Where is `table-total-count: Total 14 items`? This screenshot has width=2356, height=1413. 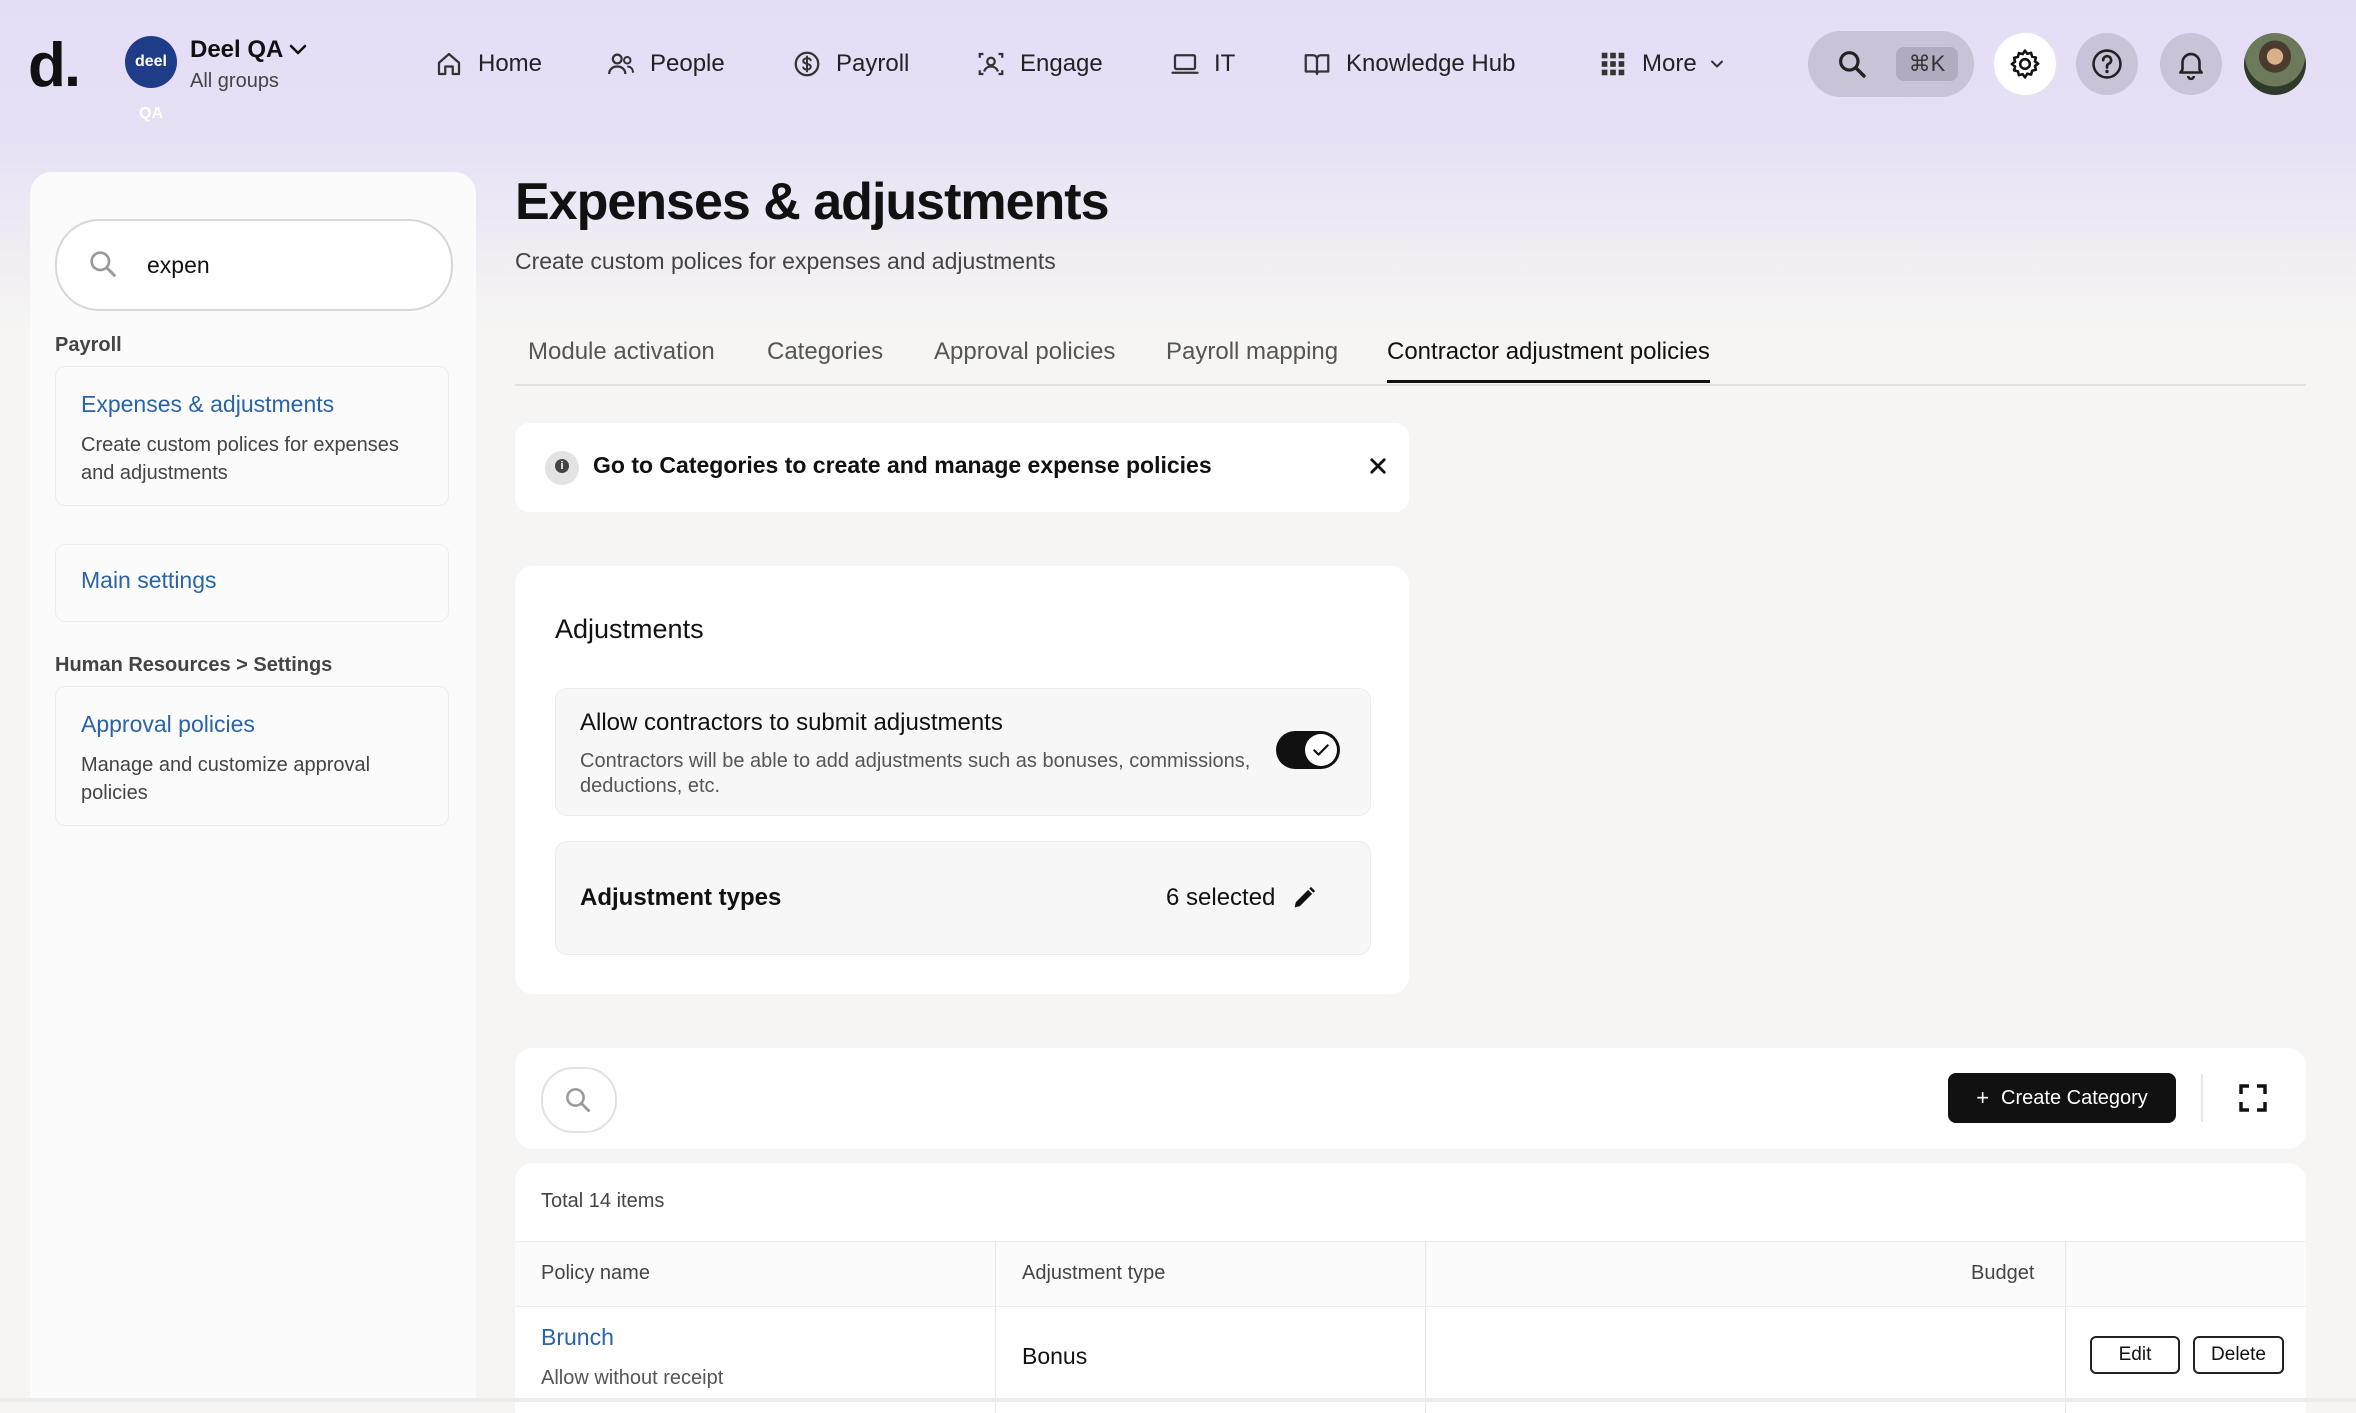
table-total-count: Total 14 items is located at coordinates (603, 1201).